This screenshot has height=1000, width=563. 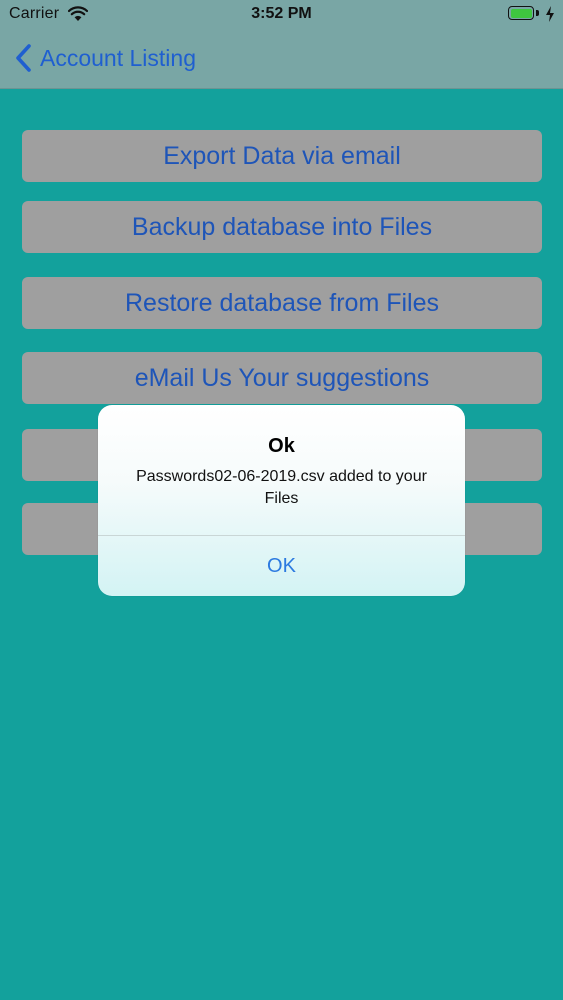 I want to click on back-button: Account Listing, so click(x=105, y=58).